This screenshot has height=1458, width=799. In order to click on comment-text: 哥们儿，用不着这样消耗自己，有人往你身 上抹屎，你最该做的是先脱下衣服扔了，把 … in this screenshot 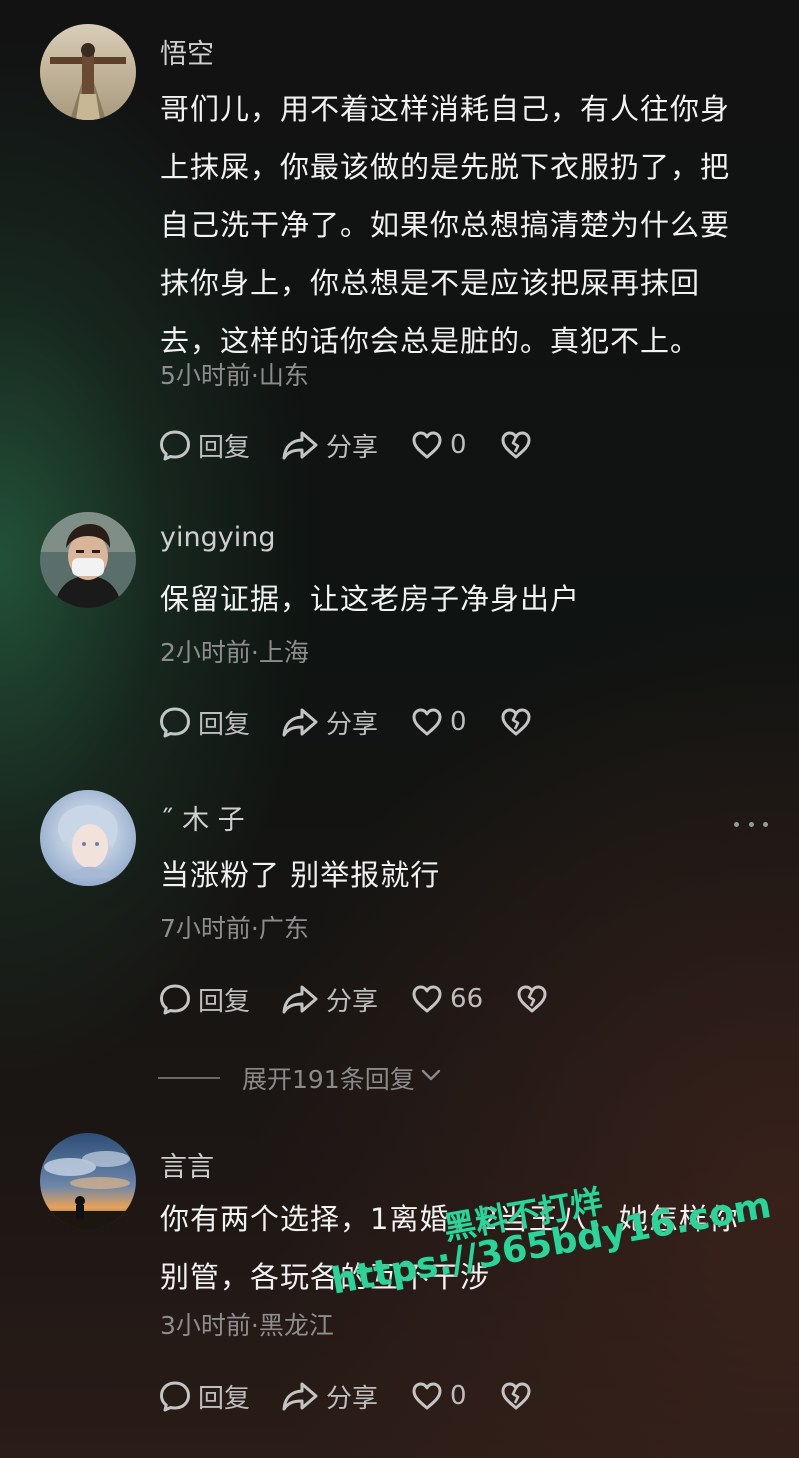, I will do `click(460, 225)`.